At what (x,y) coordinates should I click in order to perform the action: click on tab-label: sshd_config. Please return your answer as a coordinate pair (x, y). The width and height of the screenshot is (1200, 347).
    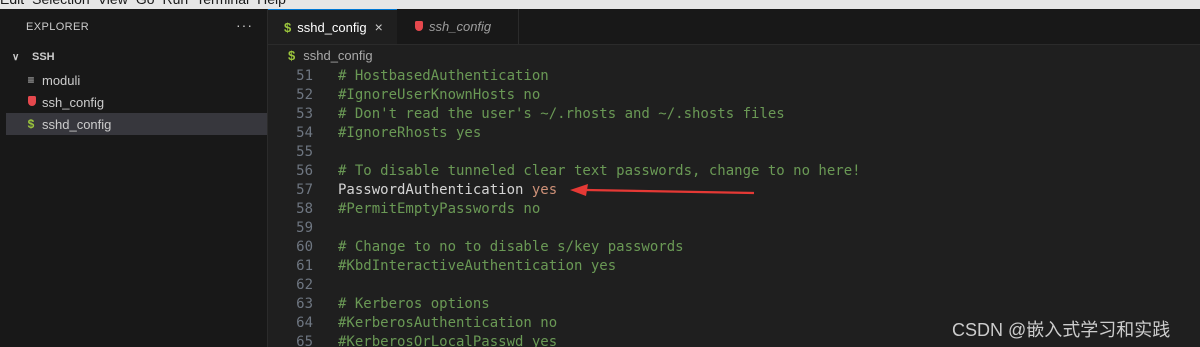
    Looking at the image, I should click on (332, 27).